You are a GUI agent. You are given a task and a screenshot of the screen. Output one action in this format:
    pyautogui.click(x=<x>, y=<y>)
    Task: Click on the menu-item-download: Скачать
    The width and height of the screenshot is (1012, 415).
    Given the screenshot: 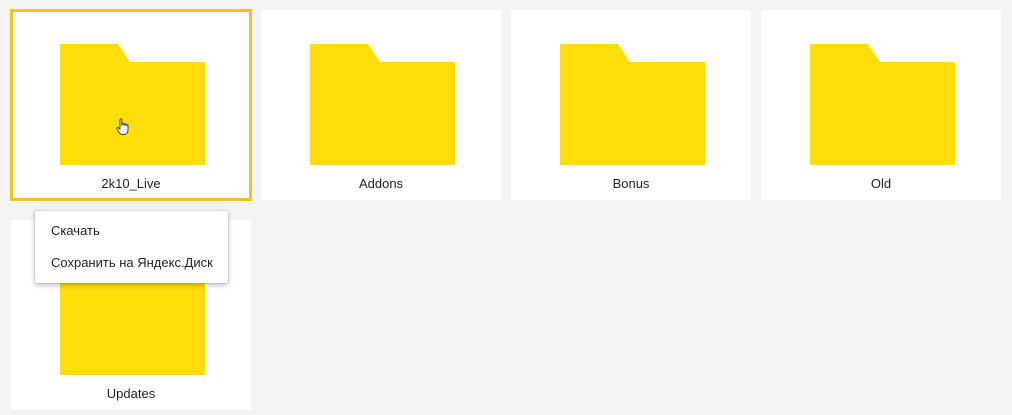 What is the action you would take?
    pyautogui.click(x=131, y=233)
    